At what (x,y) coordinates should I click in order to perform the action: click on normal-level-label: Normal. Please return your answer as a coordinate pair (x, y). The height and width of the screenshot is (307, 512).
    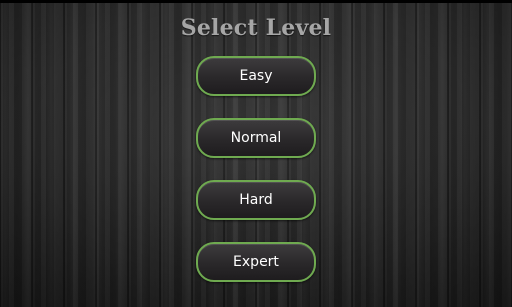
    Looking at the image, I should click on (256, 138).